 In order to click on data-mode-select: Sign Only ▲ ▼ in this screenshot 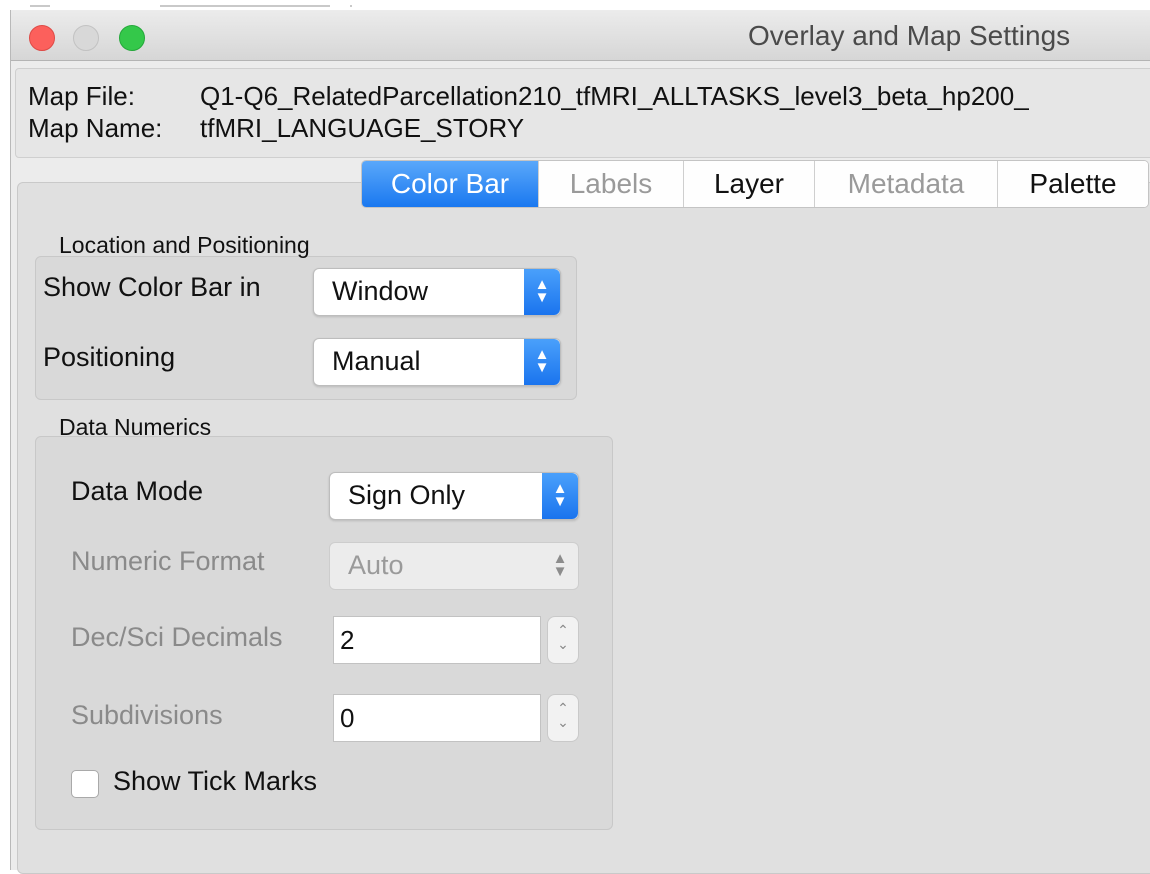, I will do `click(454, 496)`.